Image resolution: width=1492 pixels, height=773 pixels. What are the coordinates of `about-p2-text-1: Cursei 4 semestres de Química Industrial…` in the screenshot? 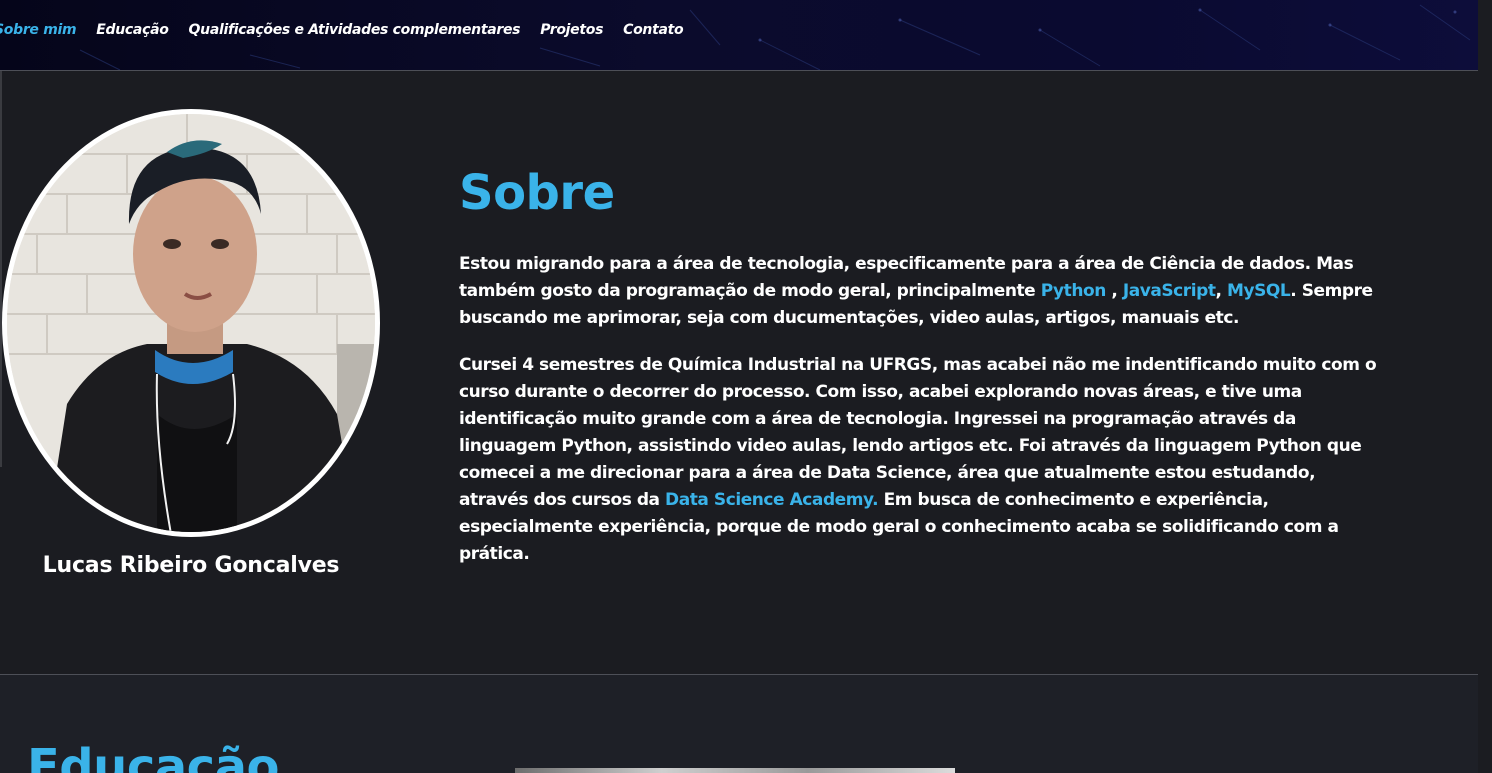 It's located at (918, 432).